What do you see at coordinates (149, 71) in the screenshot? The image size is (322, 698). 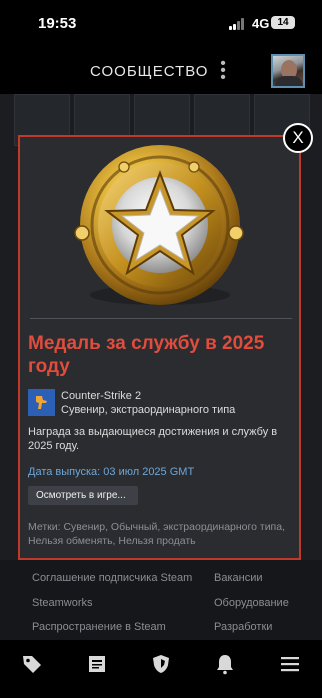 I see `page-title: СООБЩЕСТВО` at bounding box center [149, 71].